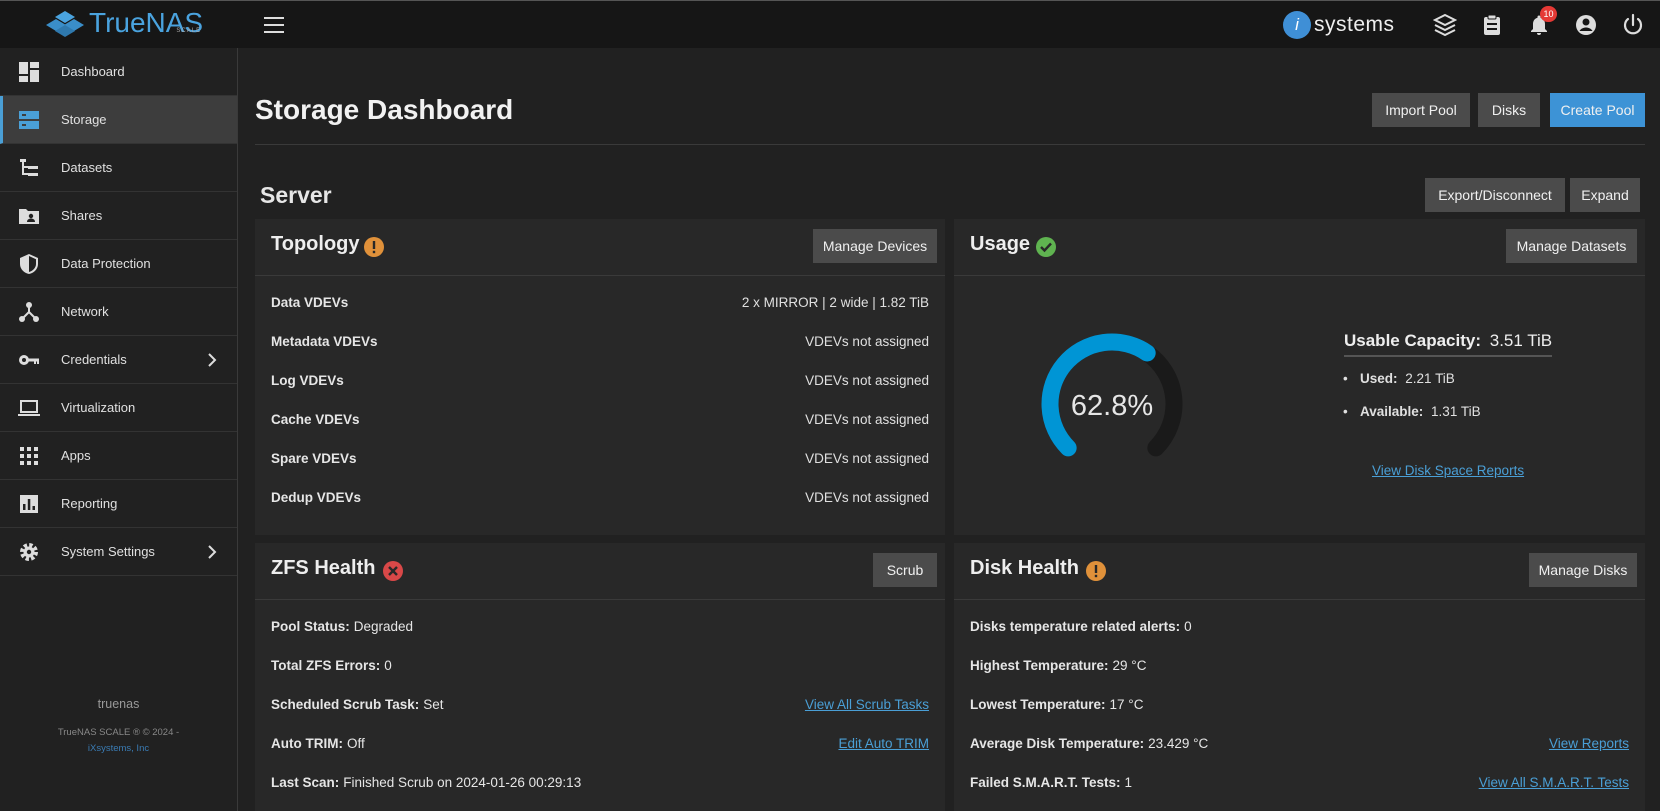 This screenshot has height=811, width=1660. What do you see at coordinates (1046, 247) in the screenshot?
I see `check-circle-icon` at bounding box center [1046, 247].